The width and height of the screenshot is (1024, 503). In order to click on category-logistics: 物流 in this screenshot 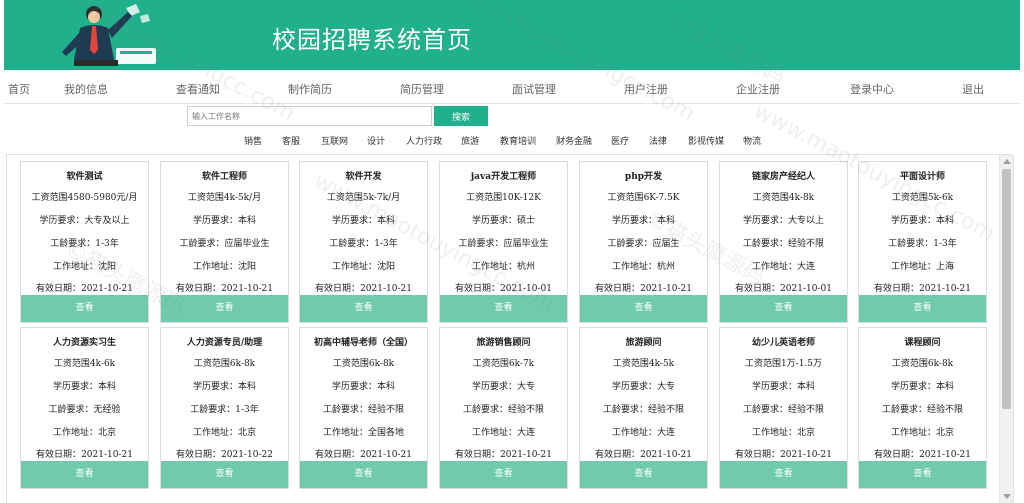, I will do `click(752, 140)`.